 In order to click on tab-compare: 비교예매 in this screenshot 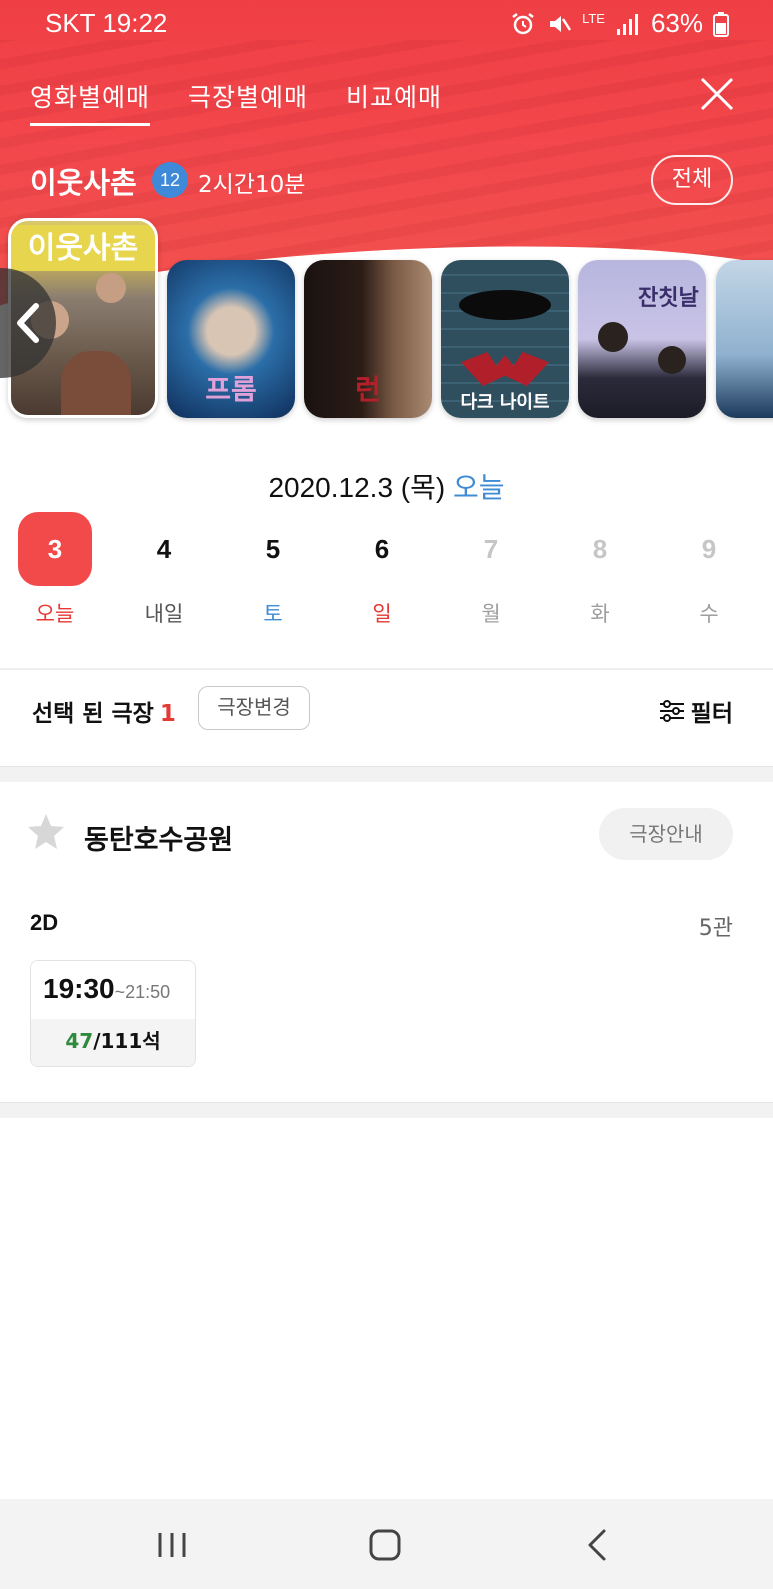, I will do `click(394, 102)`.